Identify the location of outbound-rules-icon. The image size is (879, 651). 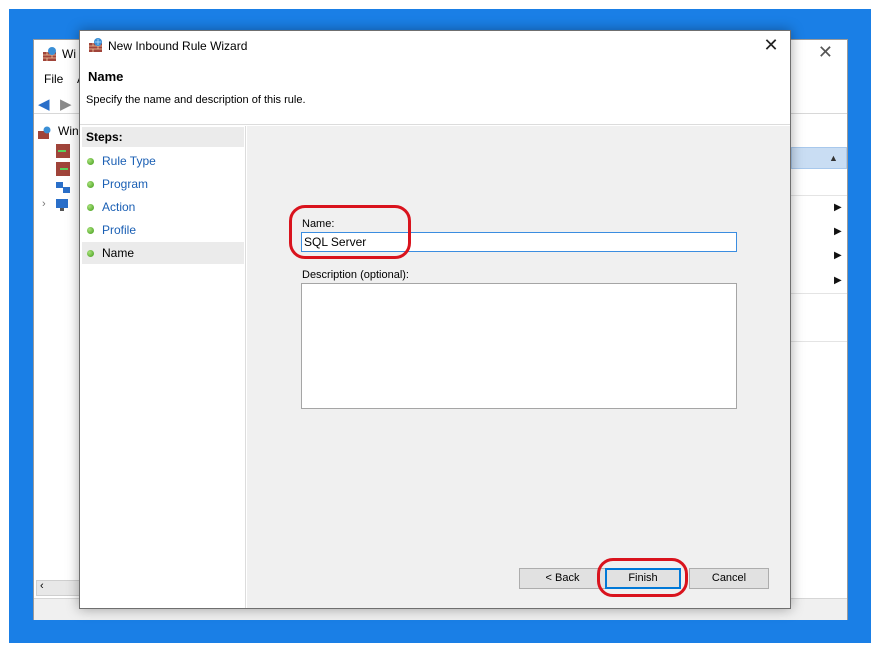
(63, 169).